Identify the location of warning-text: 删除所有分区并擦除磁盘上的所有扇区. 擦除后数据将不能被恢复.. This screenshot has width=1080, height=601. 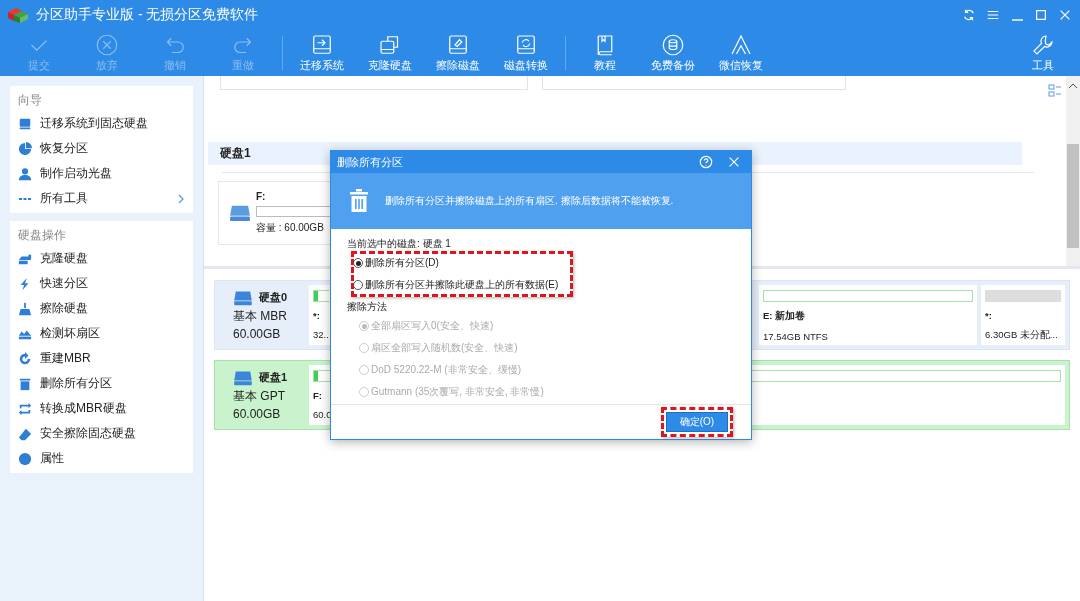
(529, 201).